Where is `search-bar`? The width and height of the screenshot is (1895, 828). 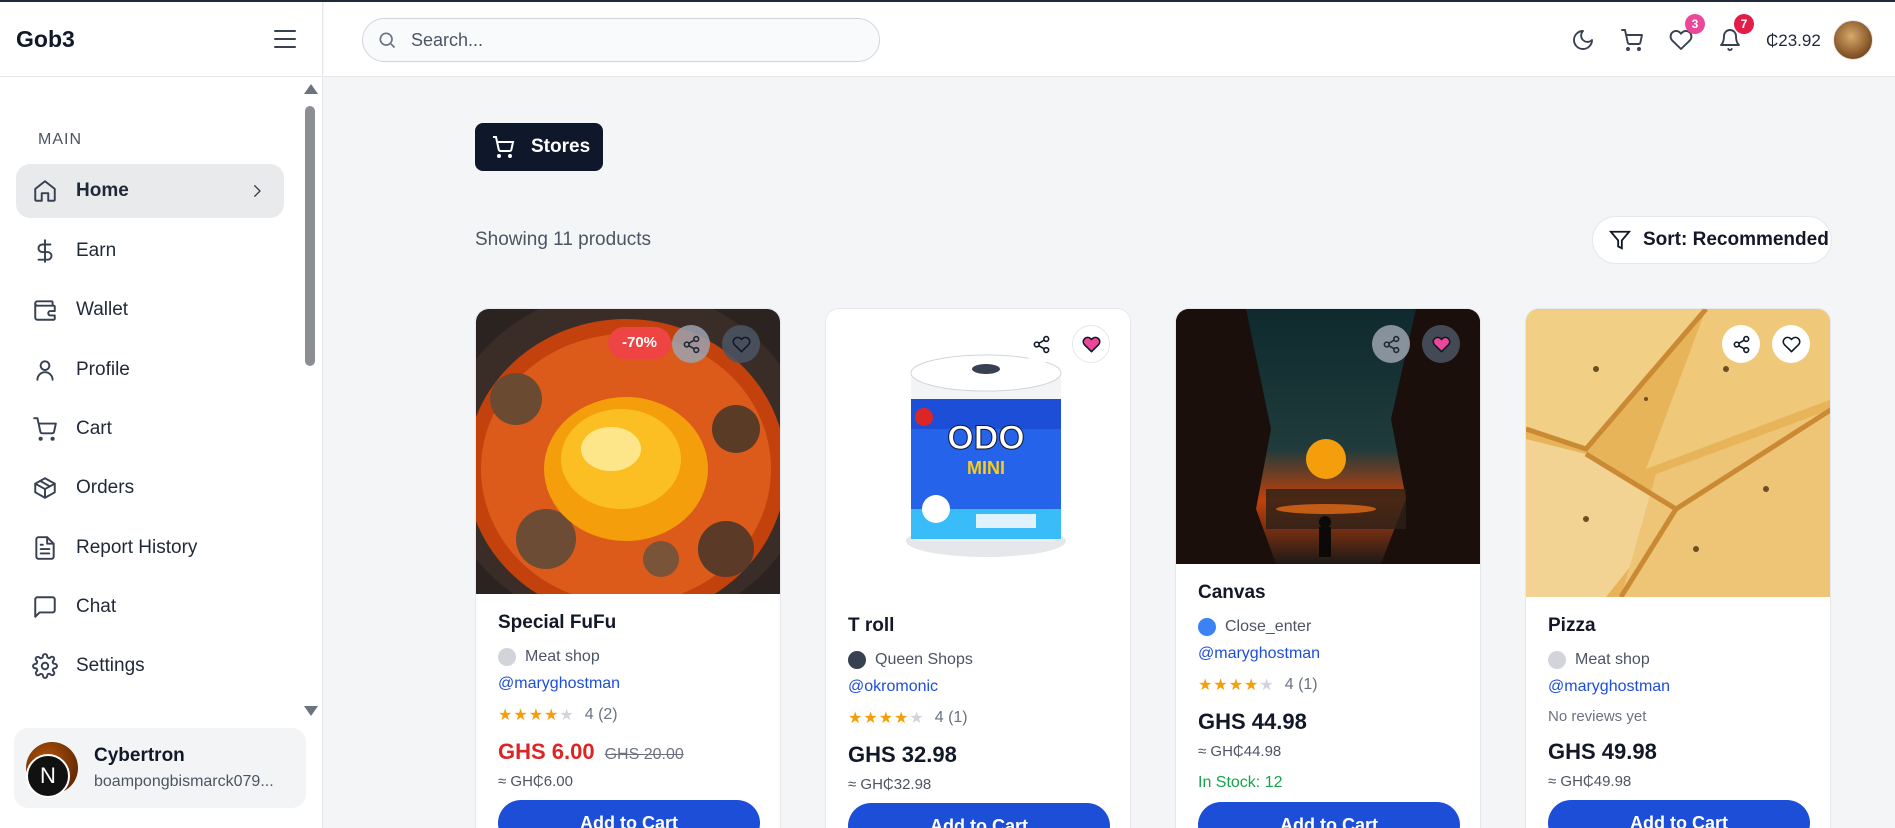 search-bar is located at coordinates (621, 40).